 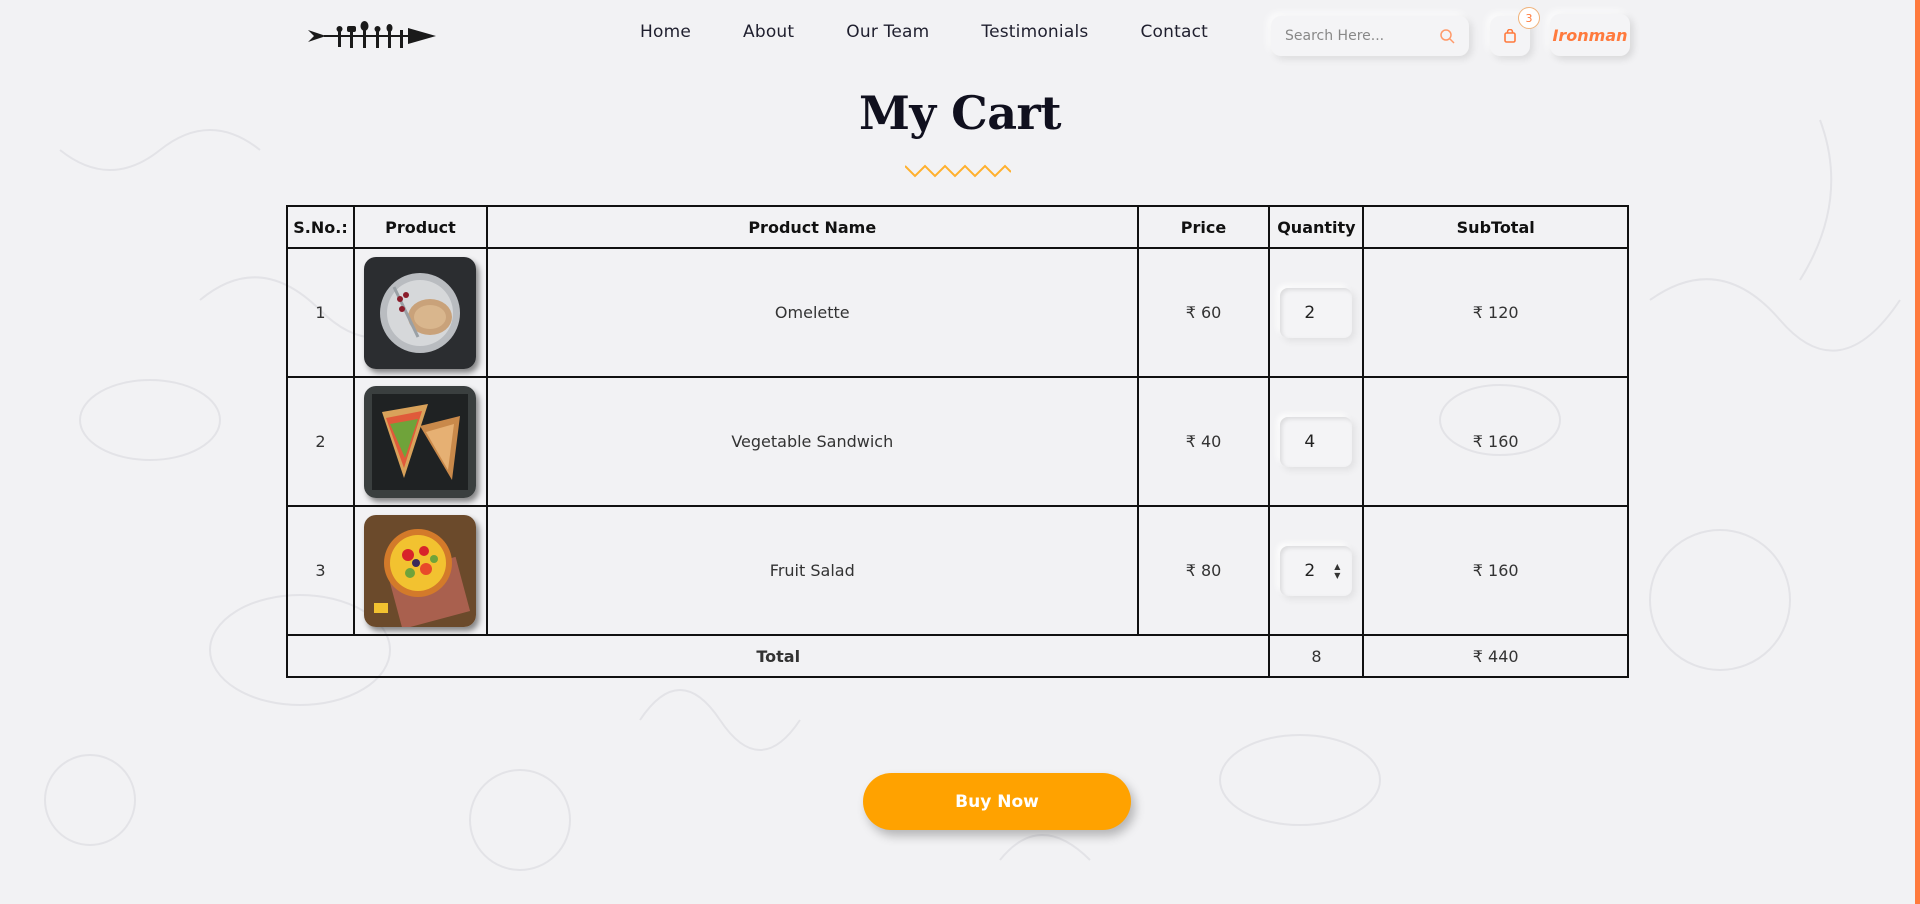 What do you see at coordinates (960, 113) in the screenshot?
I see `page-title: My Cart` at bounding box center [960, 113].